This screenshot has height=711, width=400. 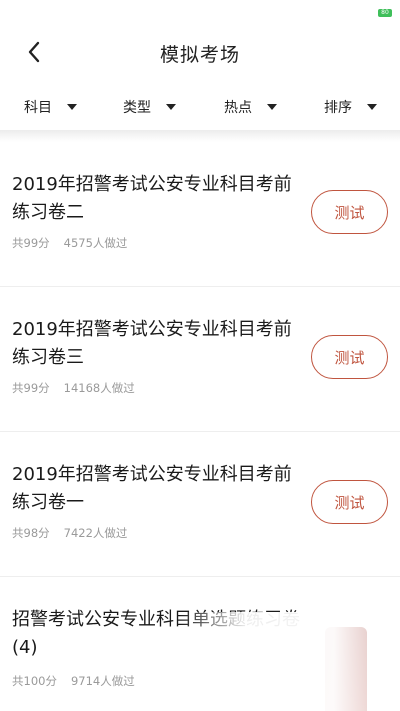 I want to click on filter-hot: 热点, so click(x=250, y=107).